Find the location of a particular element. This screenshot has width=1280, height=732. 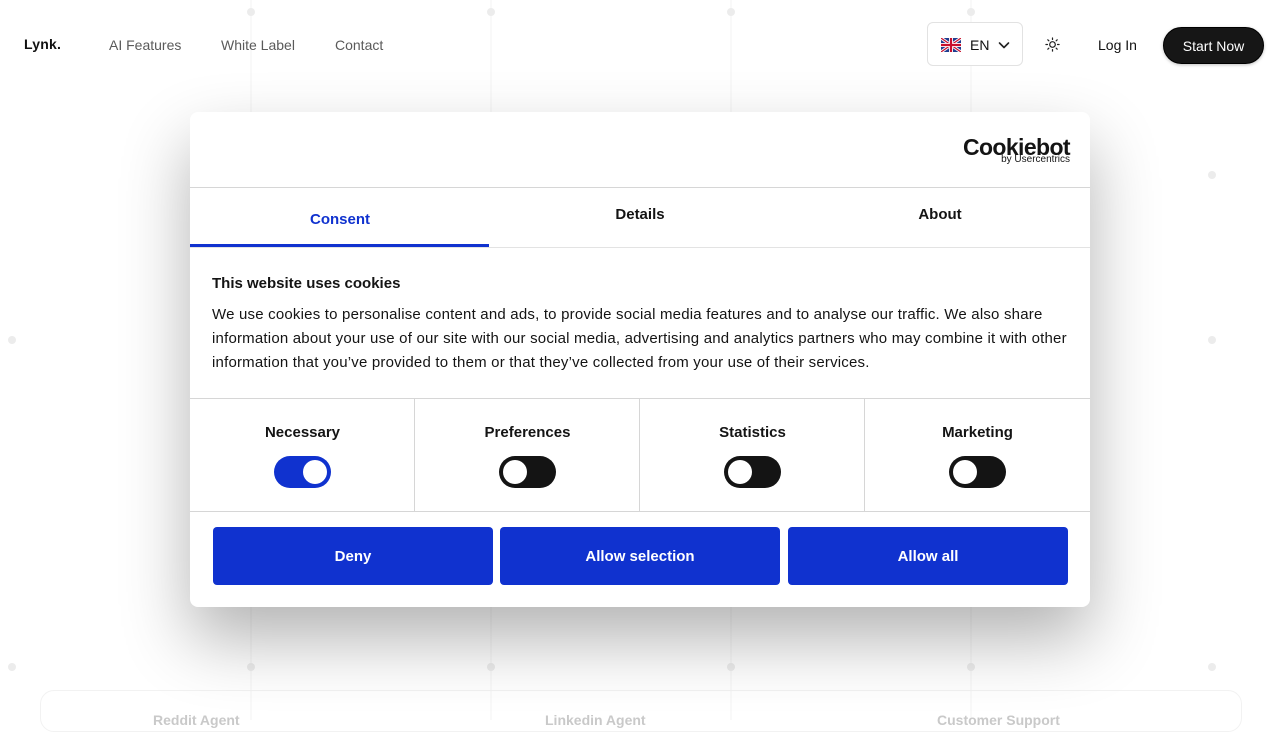

preferences-toggle is located at coordinates (527, 472).